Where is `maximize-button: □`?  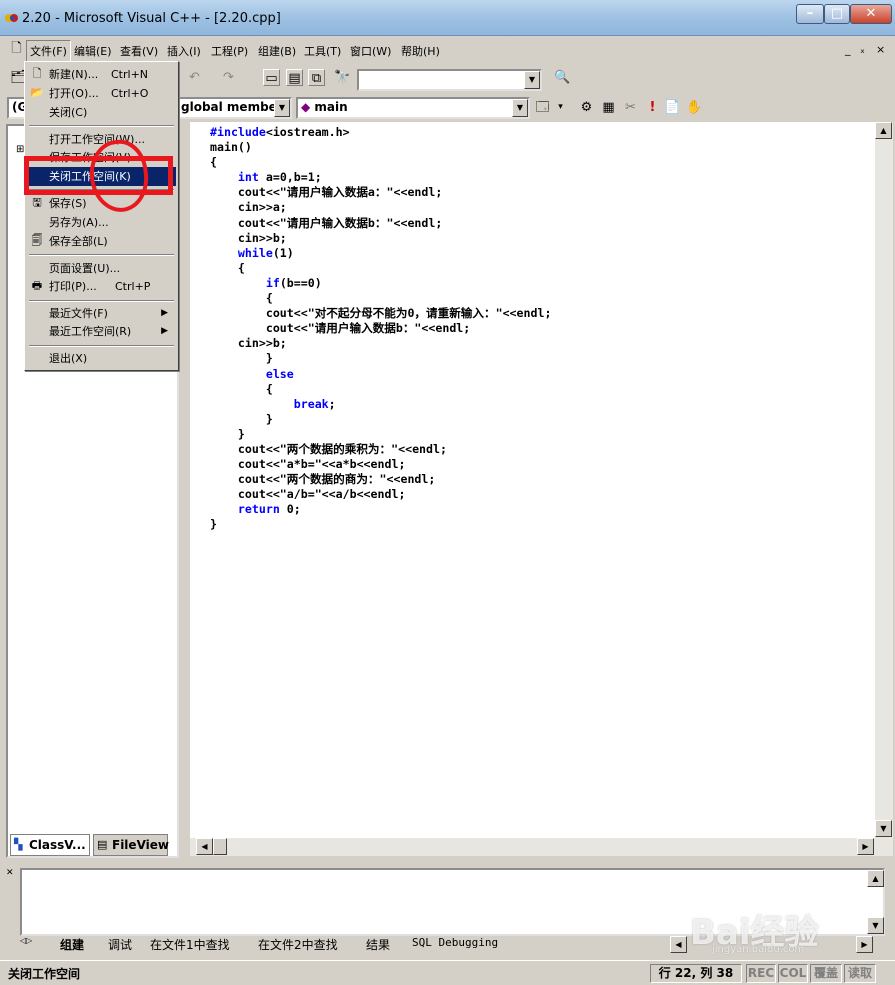 maximize-button: □ is located at coordinates (837, 14).